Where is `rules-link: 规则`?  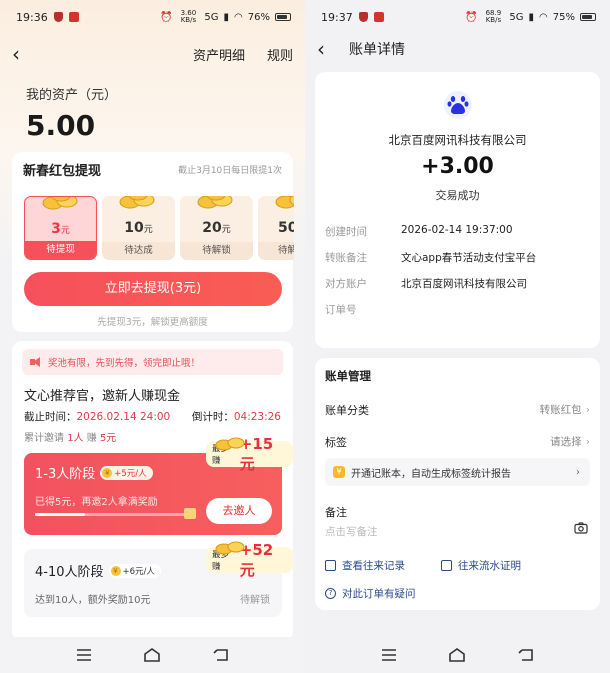
rules-link: 规则 is located at coordinates (280, 54).